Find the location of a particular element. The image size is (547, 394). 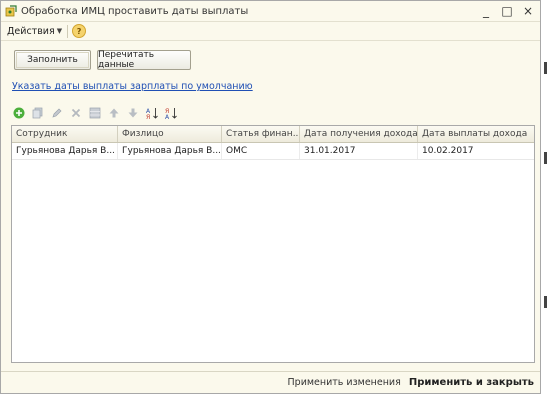

cell-payment-date: 10.02.2017 is located at coordinates (476, 151).